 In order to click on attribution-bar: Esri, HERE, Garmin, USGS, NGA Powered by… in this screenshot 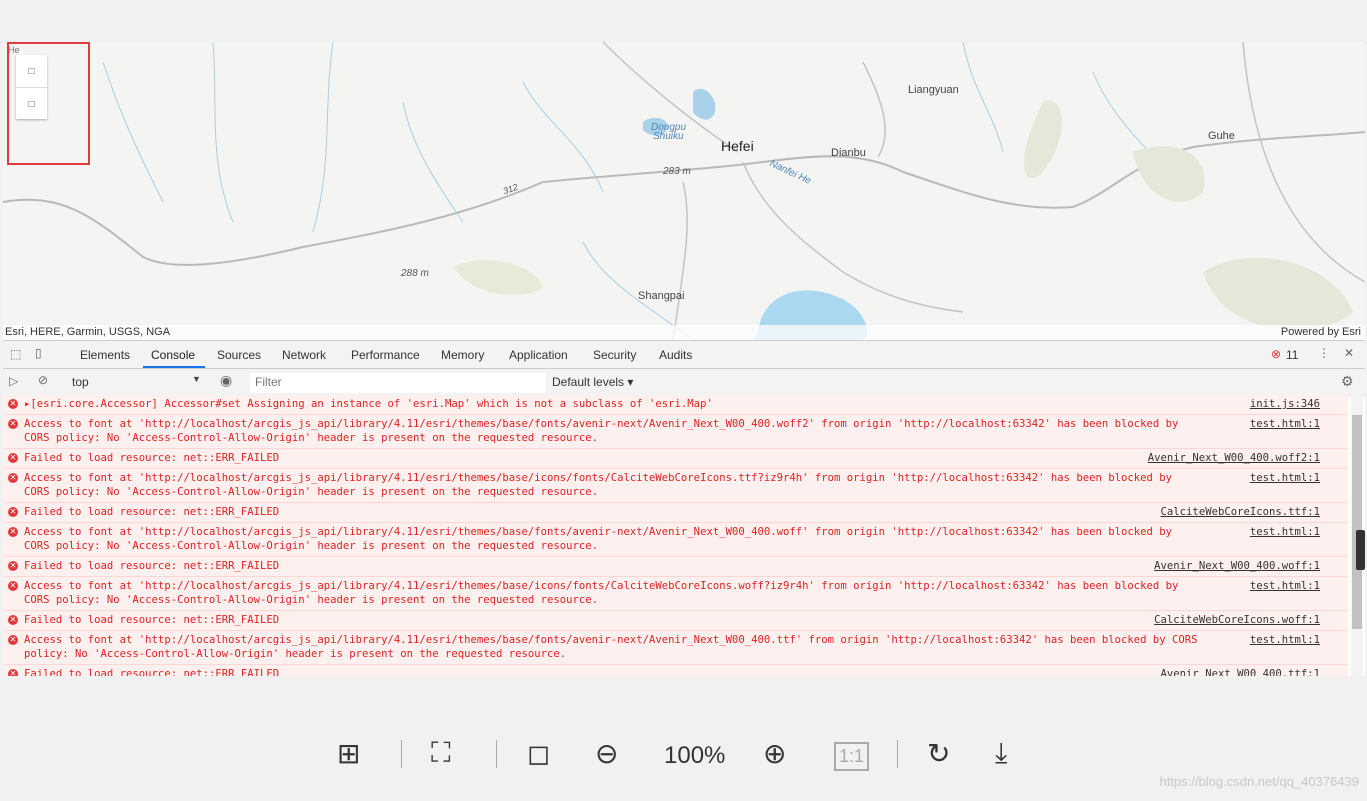, I will do `click(684, 332)`.